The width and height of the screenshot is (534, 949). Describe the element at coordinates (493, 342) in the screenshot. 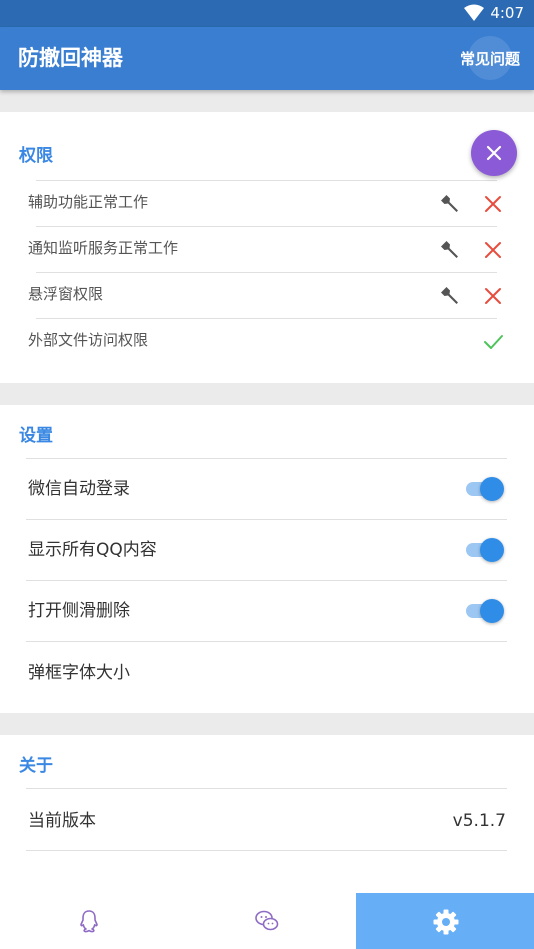

I see `check-icon` at that location.